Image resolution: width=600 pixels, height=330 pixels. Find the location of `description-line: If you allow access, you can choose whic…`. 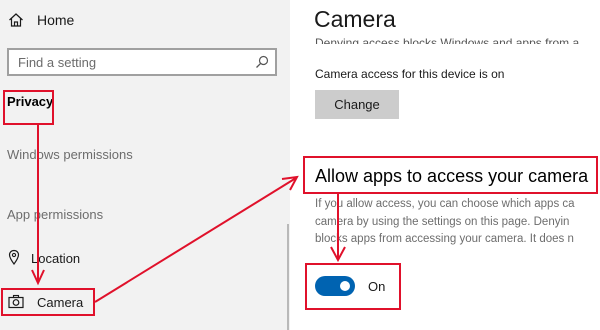

description-line: If you allow access, you can choose whic… is located at coordinates (445, 204).